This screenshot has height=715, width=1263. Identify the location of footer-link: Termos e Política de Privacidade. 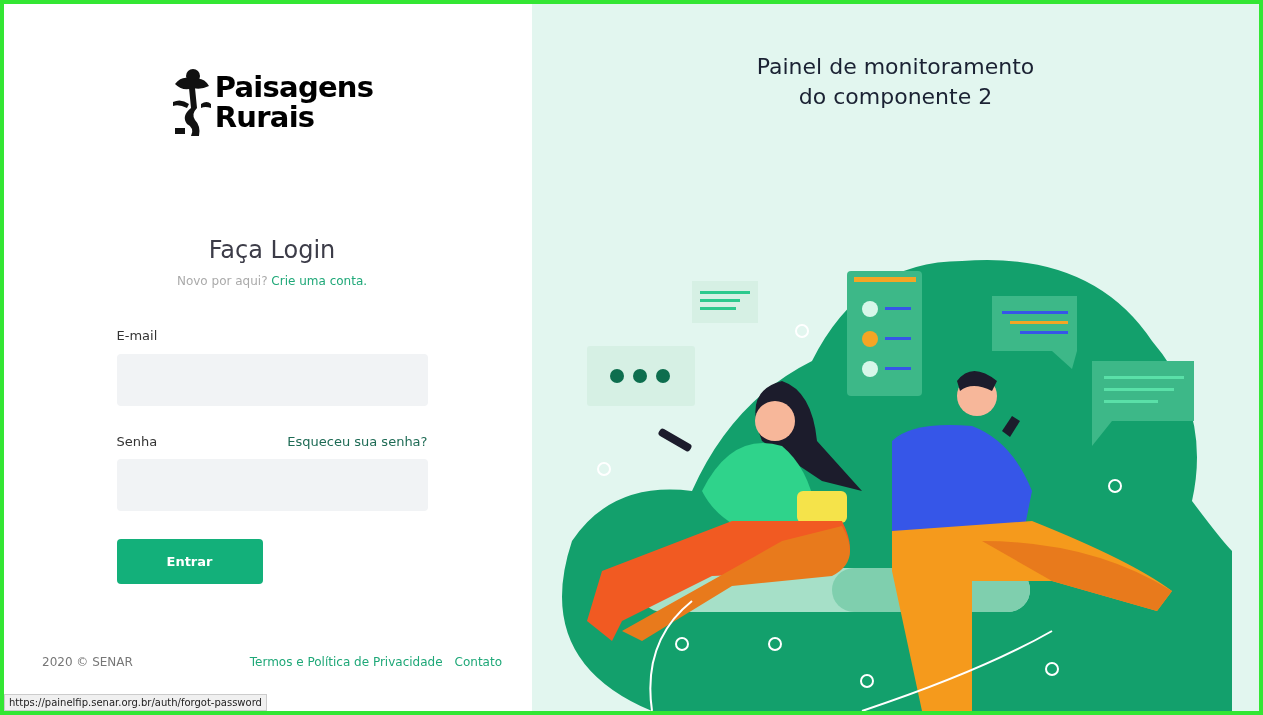
(346, 662).